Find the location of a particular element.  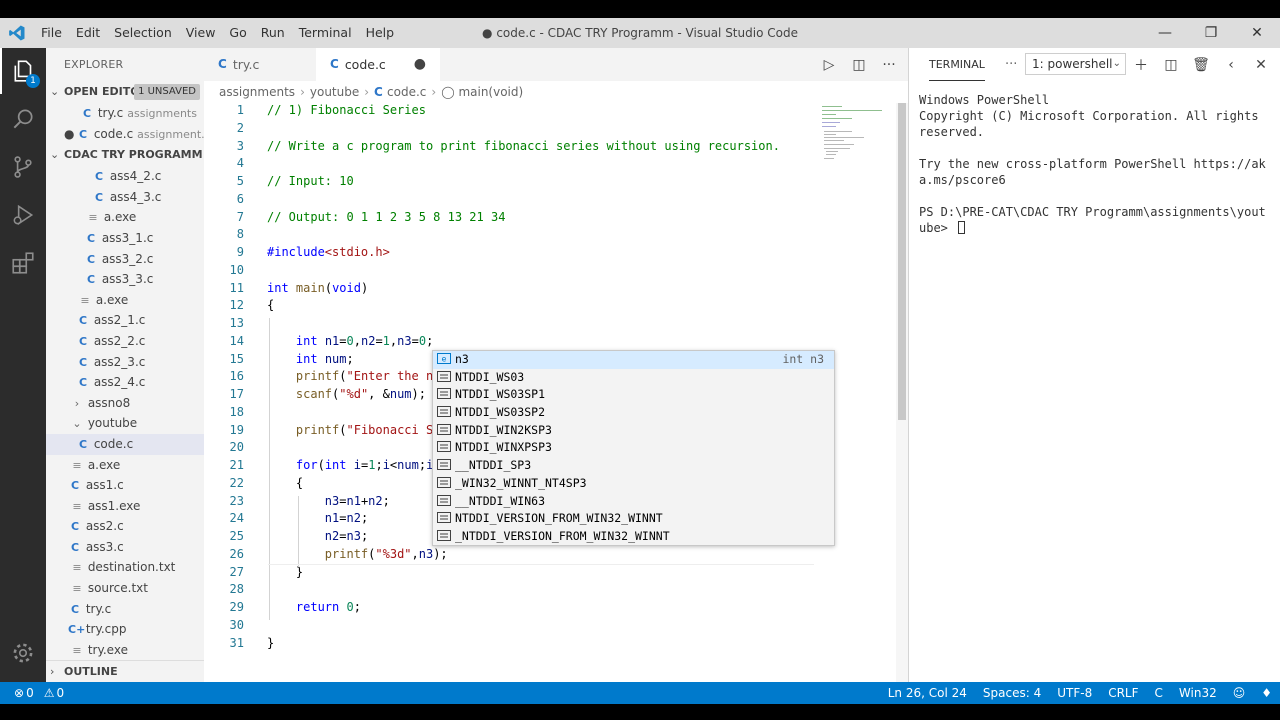

suggestion-item: NTDDI_WS03SP1 is located at coordinates (633, 395).